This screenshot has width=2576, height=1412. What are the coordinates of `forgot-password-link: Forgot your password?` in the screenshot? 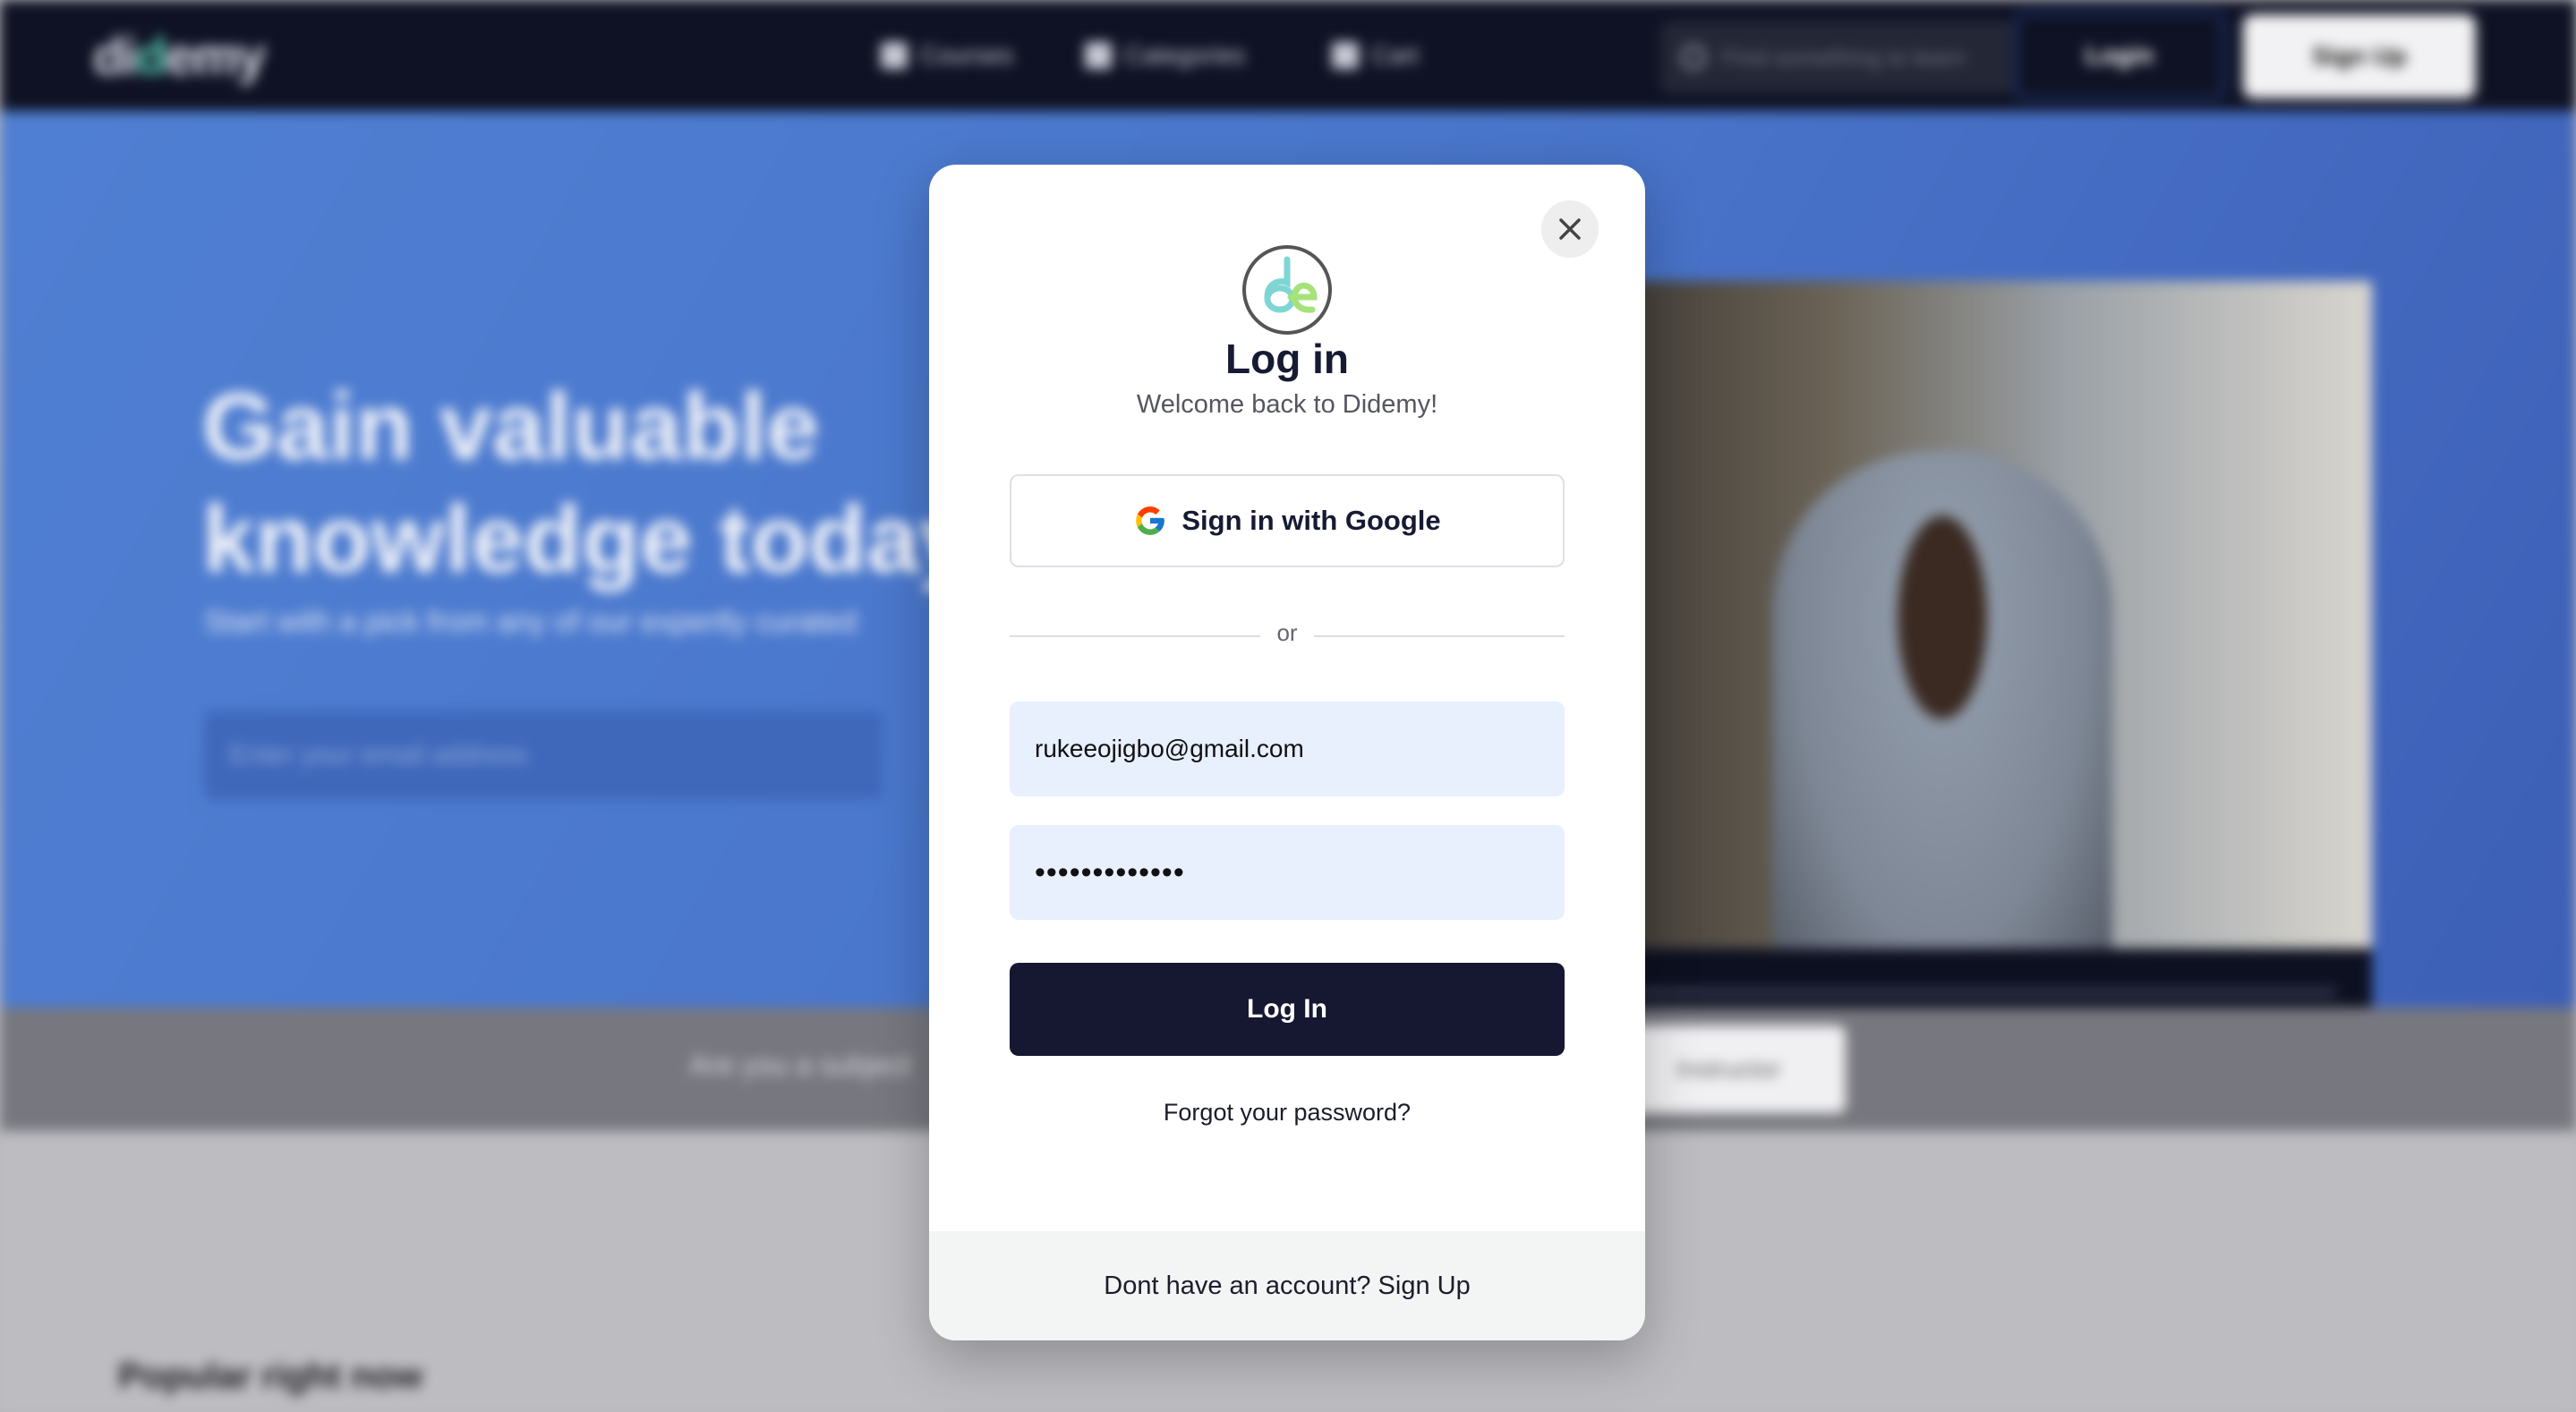 It's located at (1287, 1113).